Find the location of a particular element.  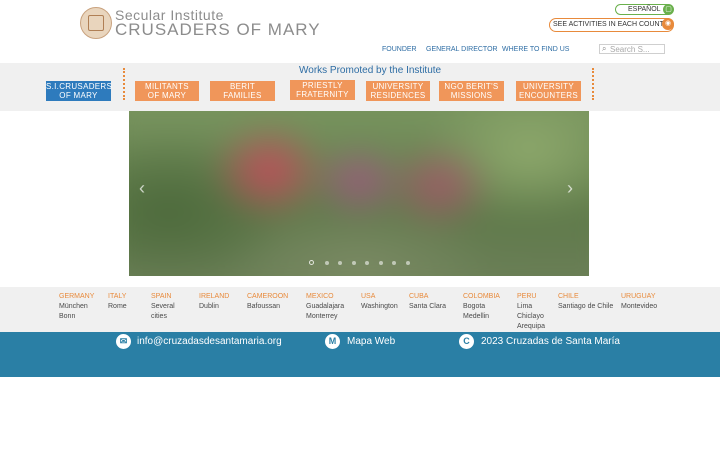

work-button-berit-families: BERIT FAMILIES is located at coordinates (242, 91).